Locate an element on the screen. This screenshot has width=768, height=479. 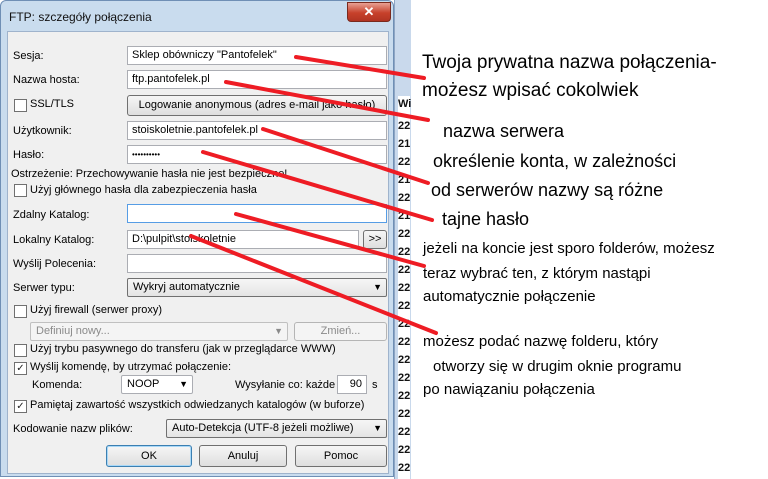
annotation-session-1: Twoja prywatna nazwa połączenia- is located at coordinates (569, 62).